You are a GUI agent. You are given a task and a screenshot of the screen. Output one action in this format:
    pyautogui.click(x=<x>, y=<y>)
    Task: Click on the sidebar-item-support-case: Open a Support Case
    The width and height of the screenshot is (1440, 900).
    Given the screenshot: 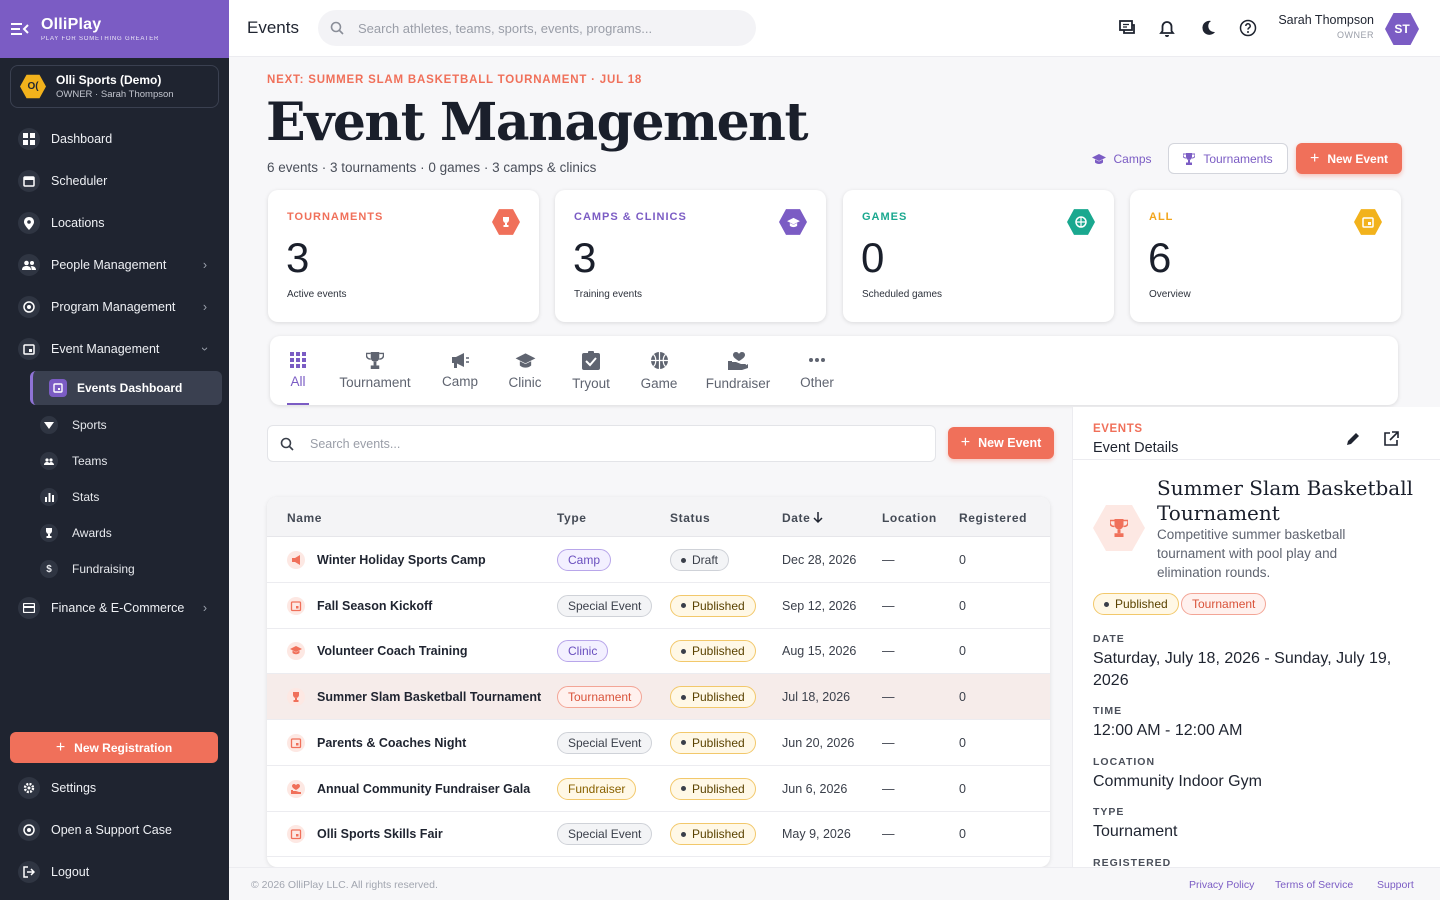 What is the action you would take?
    pyautogui.click(x=114, y=830)
    